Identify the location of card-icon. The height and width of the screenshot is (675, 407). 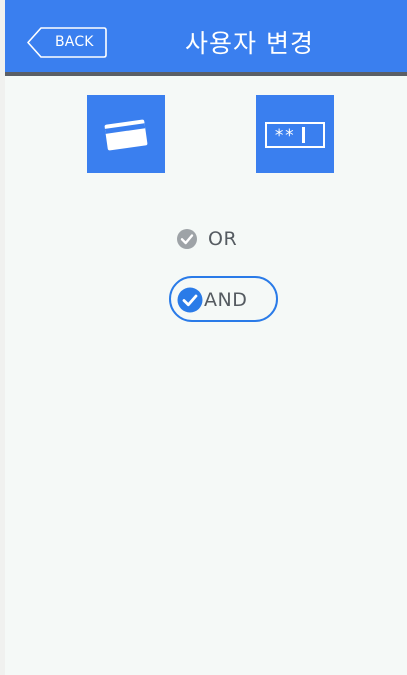
(126, 135).